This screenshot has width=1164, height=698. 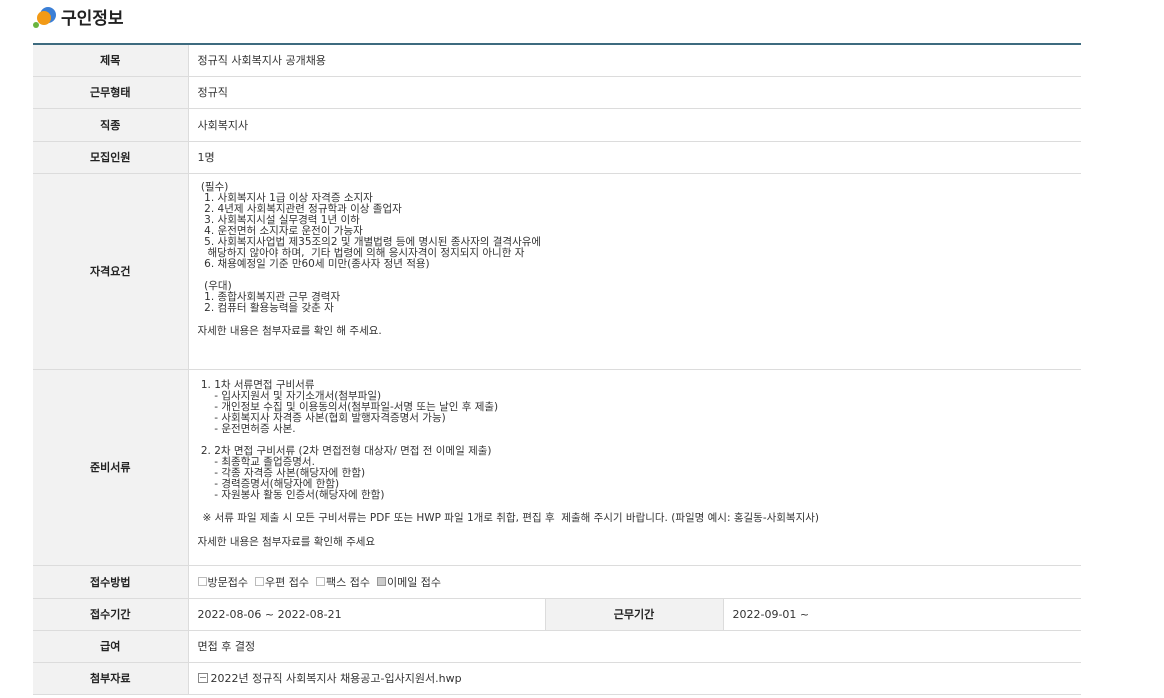 I want to click on checkbox-fax, so click(x=320, y=581).